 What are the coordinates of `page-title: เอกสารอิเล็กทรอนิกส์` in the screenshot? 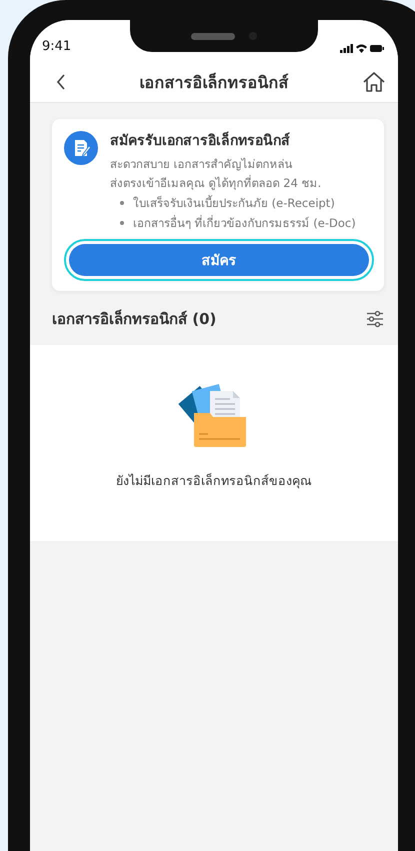 It's located at (214, 83).